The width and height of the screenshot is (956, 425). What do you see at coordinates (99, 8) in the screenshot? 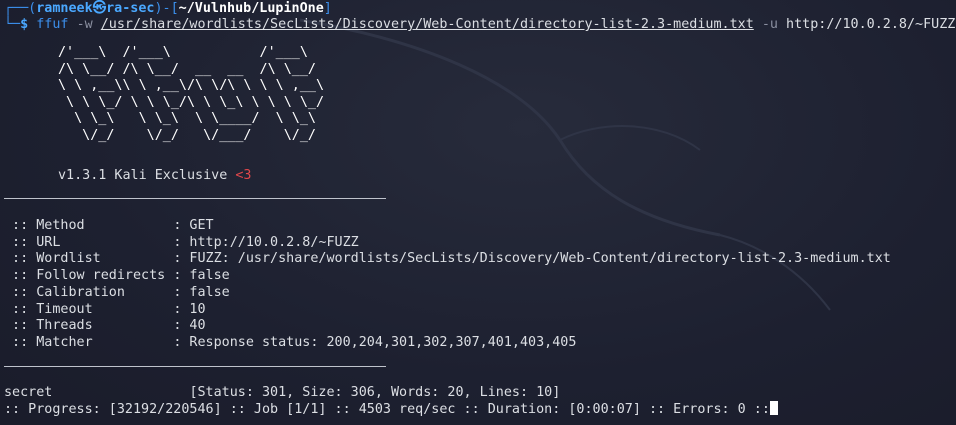
I see `prompt-at-symbol: ㉿` at bounding box center [99, 8].